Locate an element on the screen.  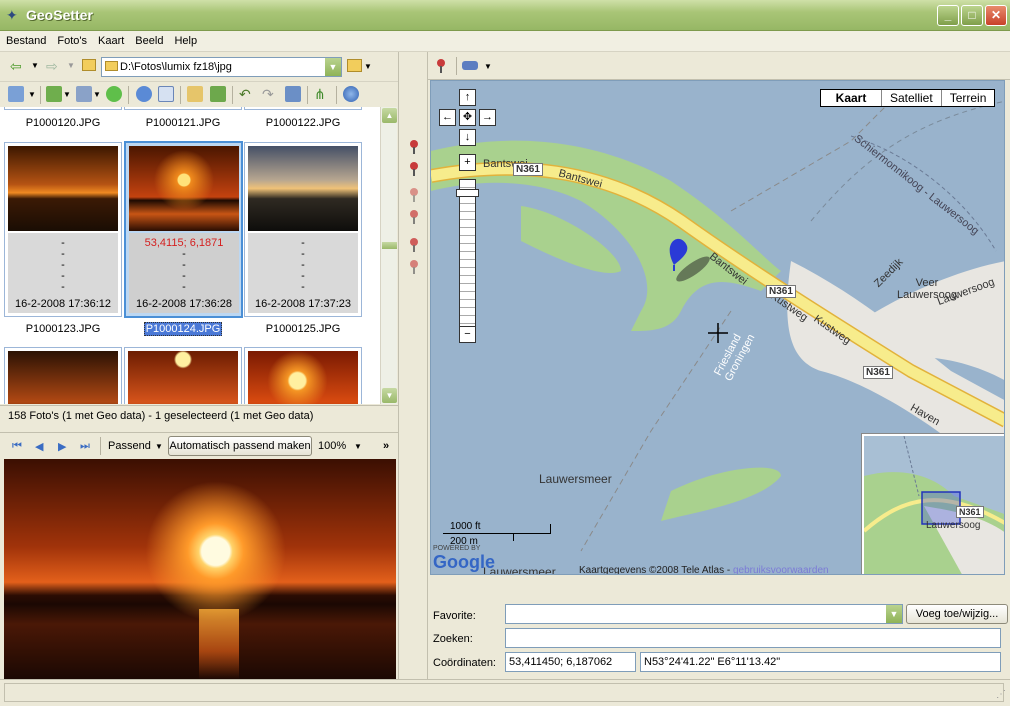
auto-fit-button: Automatisch passend maken is located at coordinates (240, 446).